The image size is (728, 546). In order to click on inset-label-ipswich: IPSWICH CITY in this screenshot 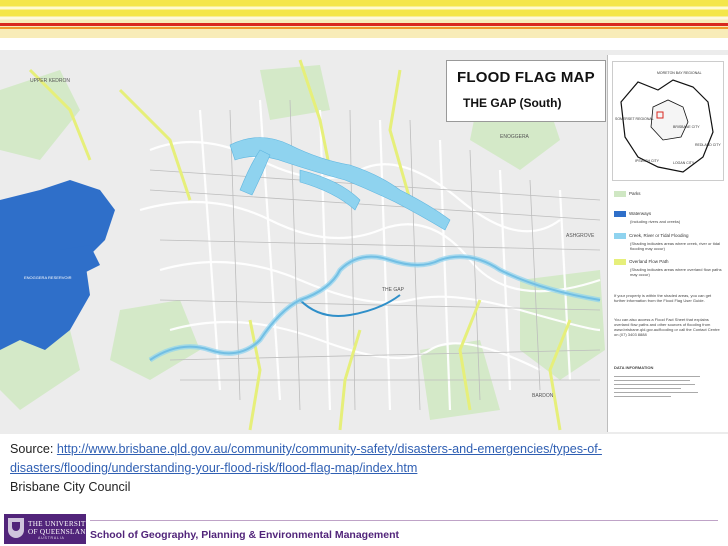, I will do `click(647, 161)`.